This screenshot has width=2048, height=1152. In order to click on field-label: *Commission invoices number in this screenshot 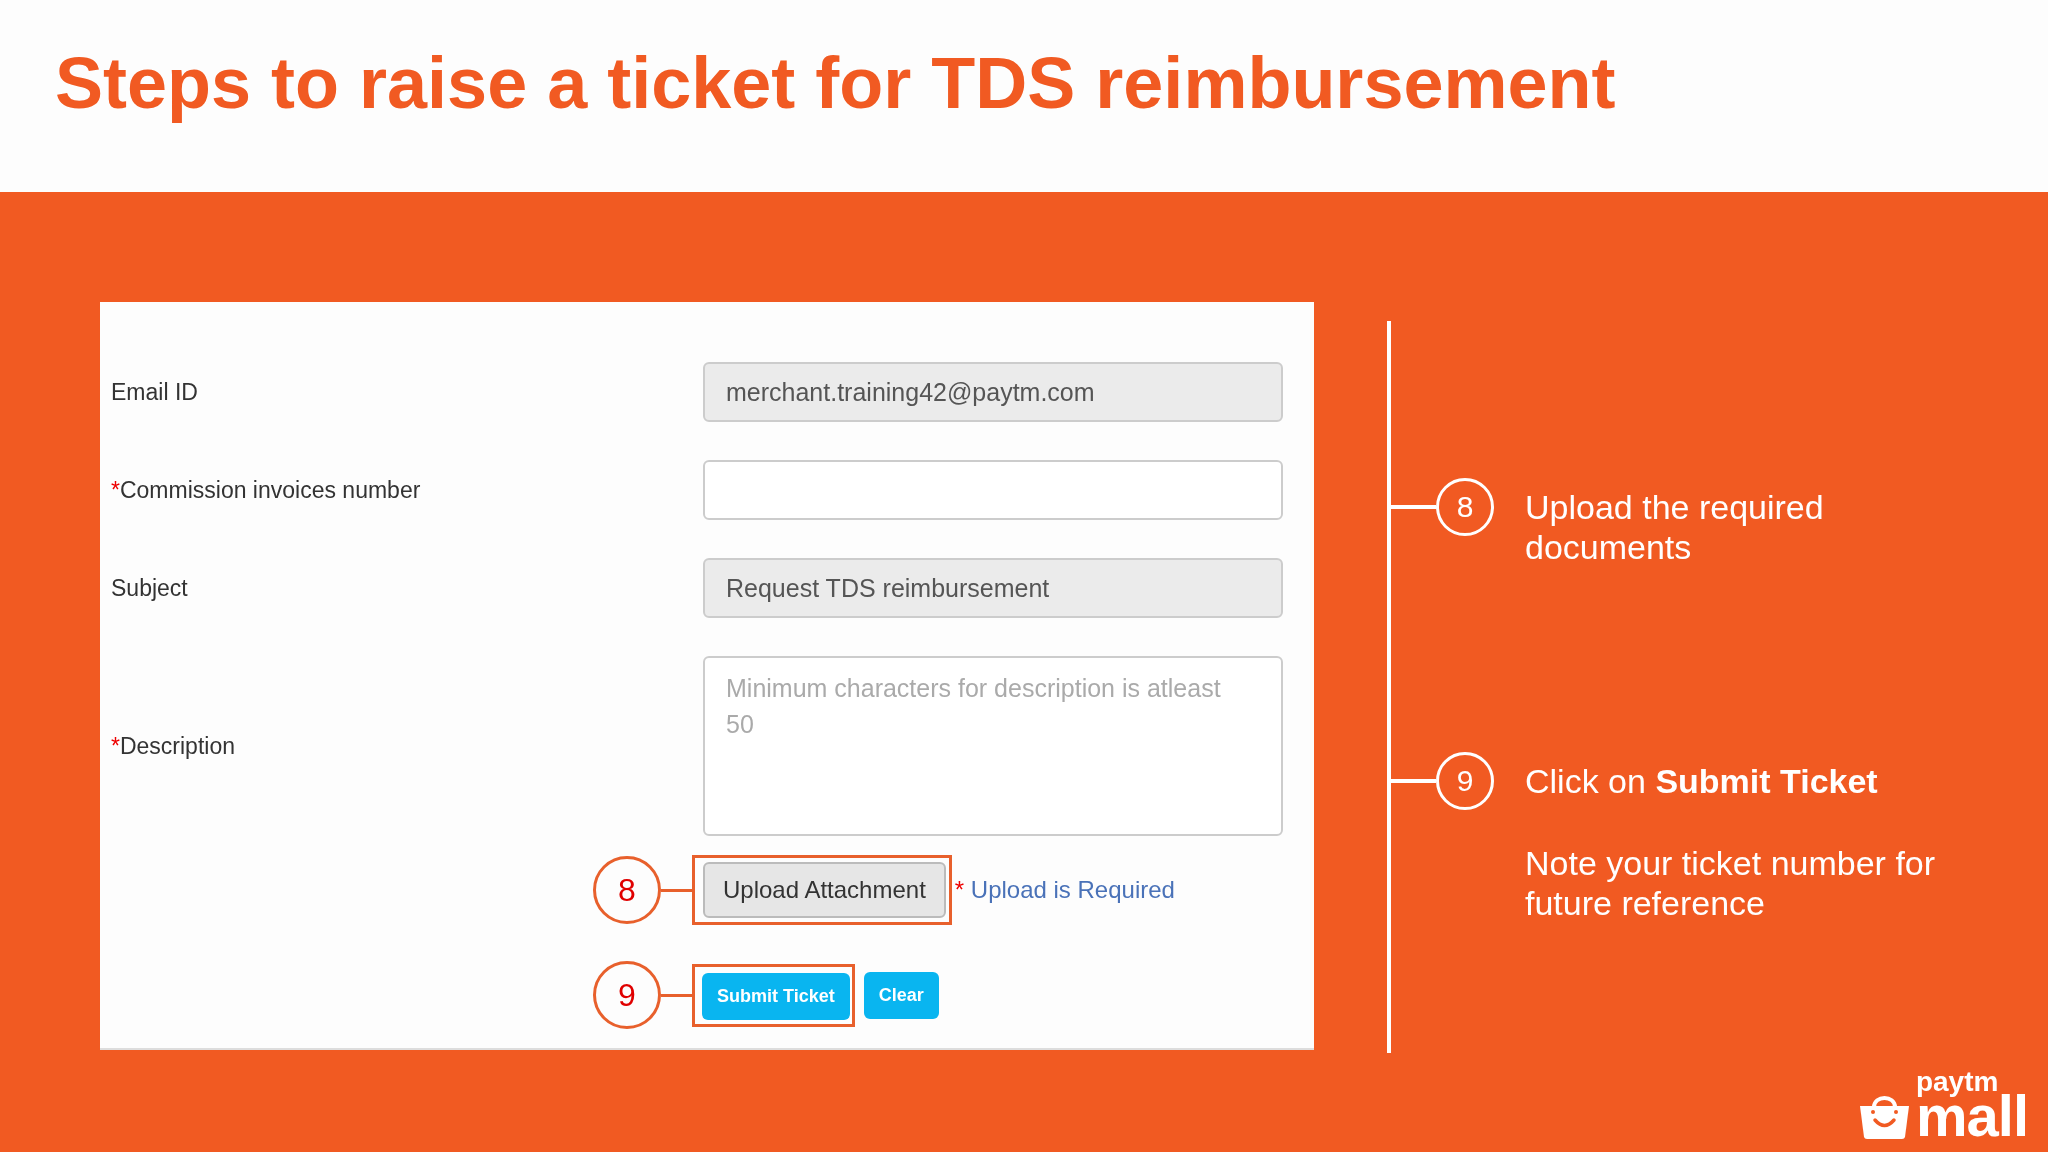, I will do `click(266, 490)`.